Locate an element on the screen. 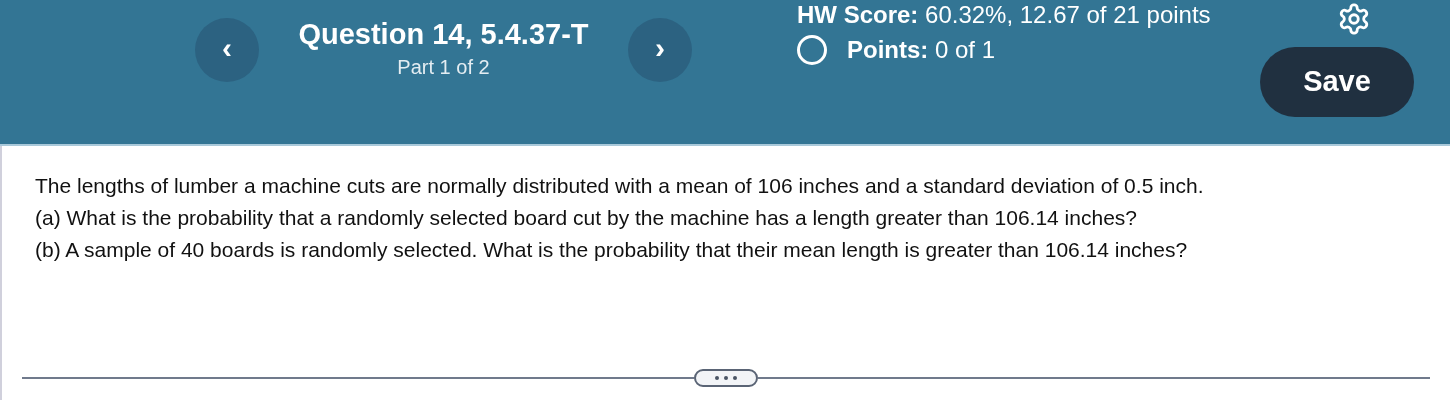 The image size is (1450, 400). expand-handle is located at coordinates (726, 378).